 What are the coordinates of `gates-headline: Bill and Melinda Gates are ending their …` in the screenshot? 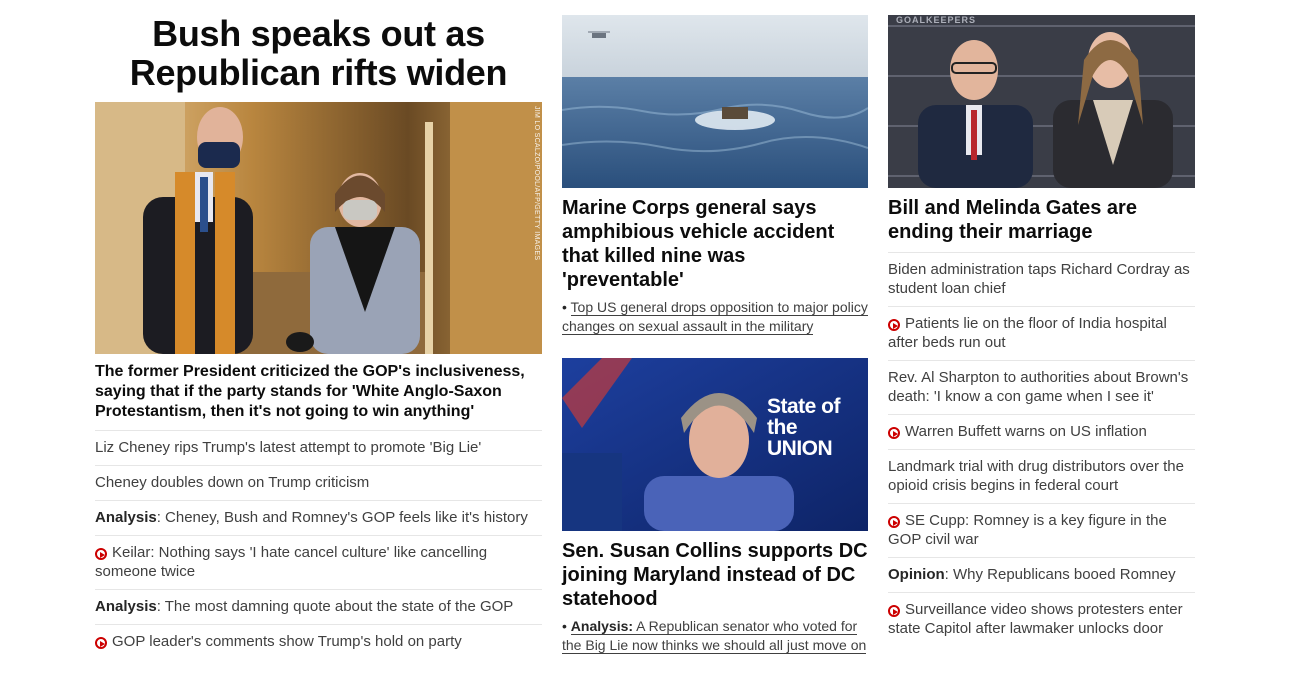 It's located at (1041, 220).